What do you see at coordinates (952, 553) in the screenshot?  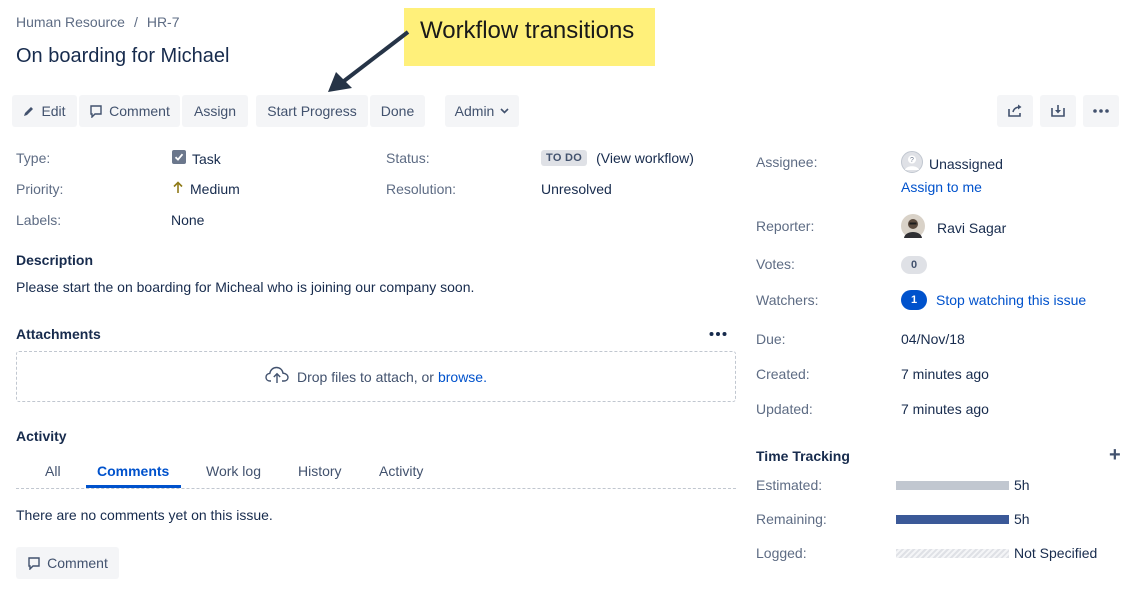 I see `logged-bar` at bounding box center [952, 553].